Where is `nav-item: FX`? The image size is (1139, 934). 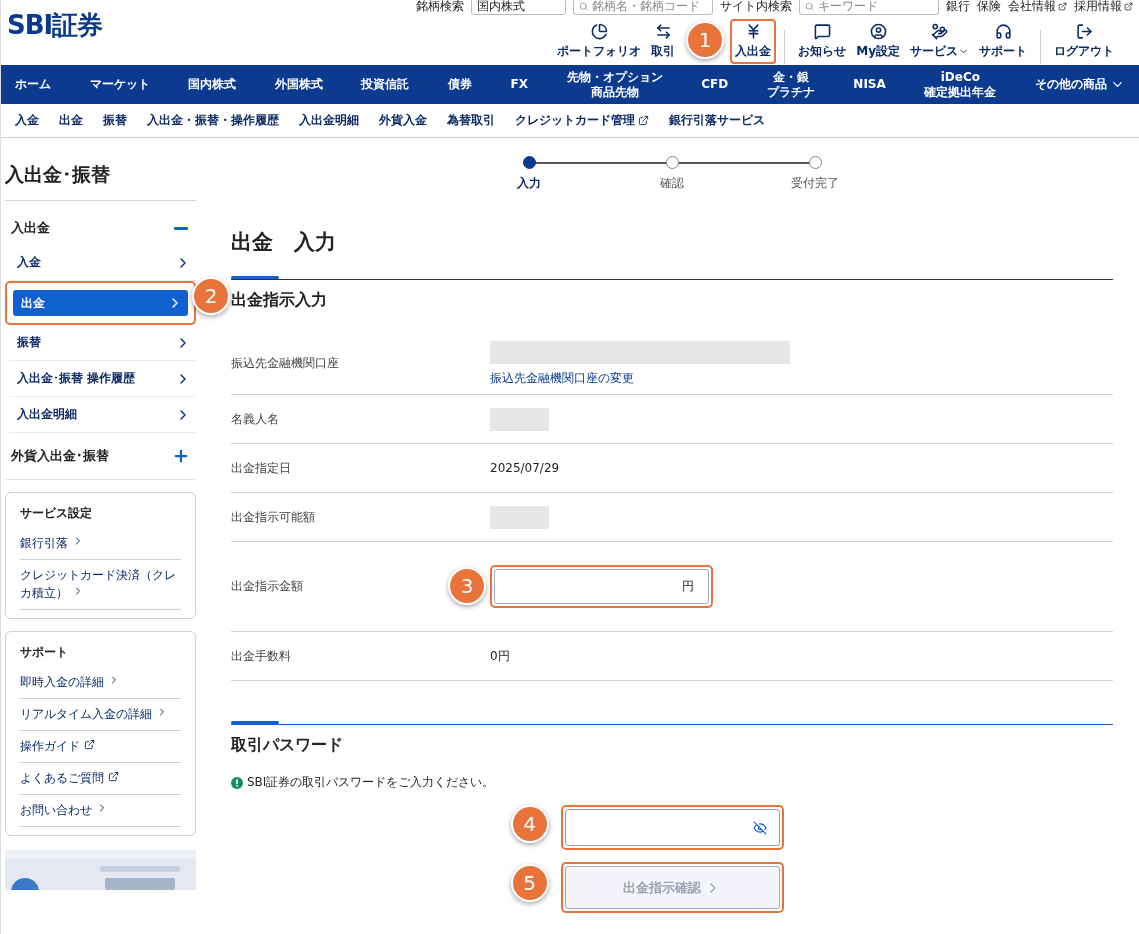
nav-item: FX is located at coordinates (519, 84).